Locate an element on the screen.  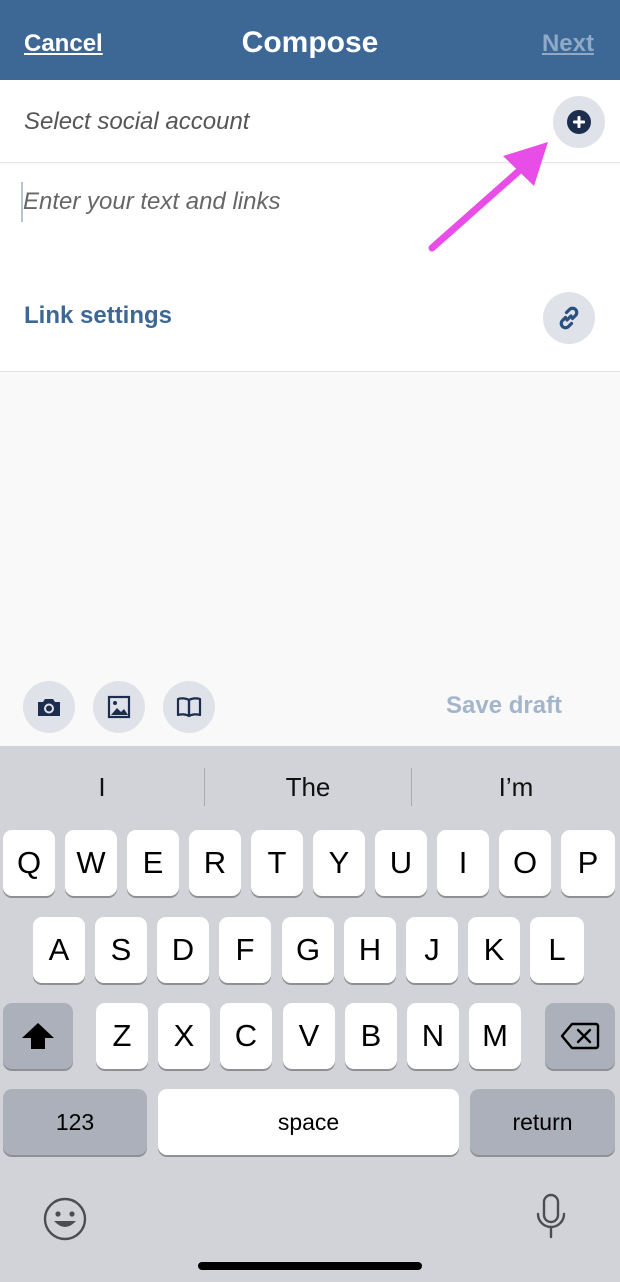
library-button is located at coordinates (189, 707).